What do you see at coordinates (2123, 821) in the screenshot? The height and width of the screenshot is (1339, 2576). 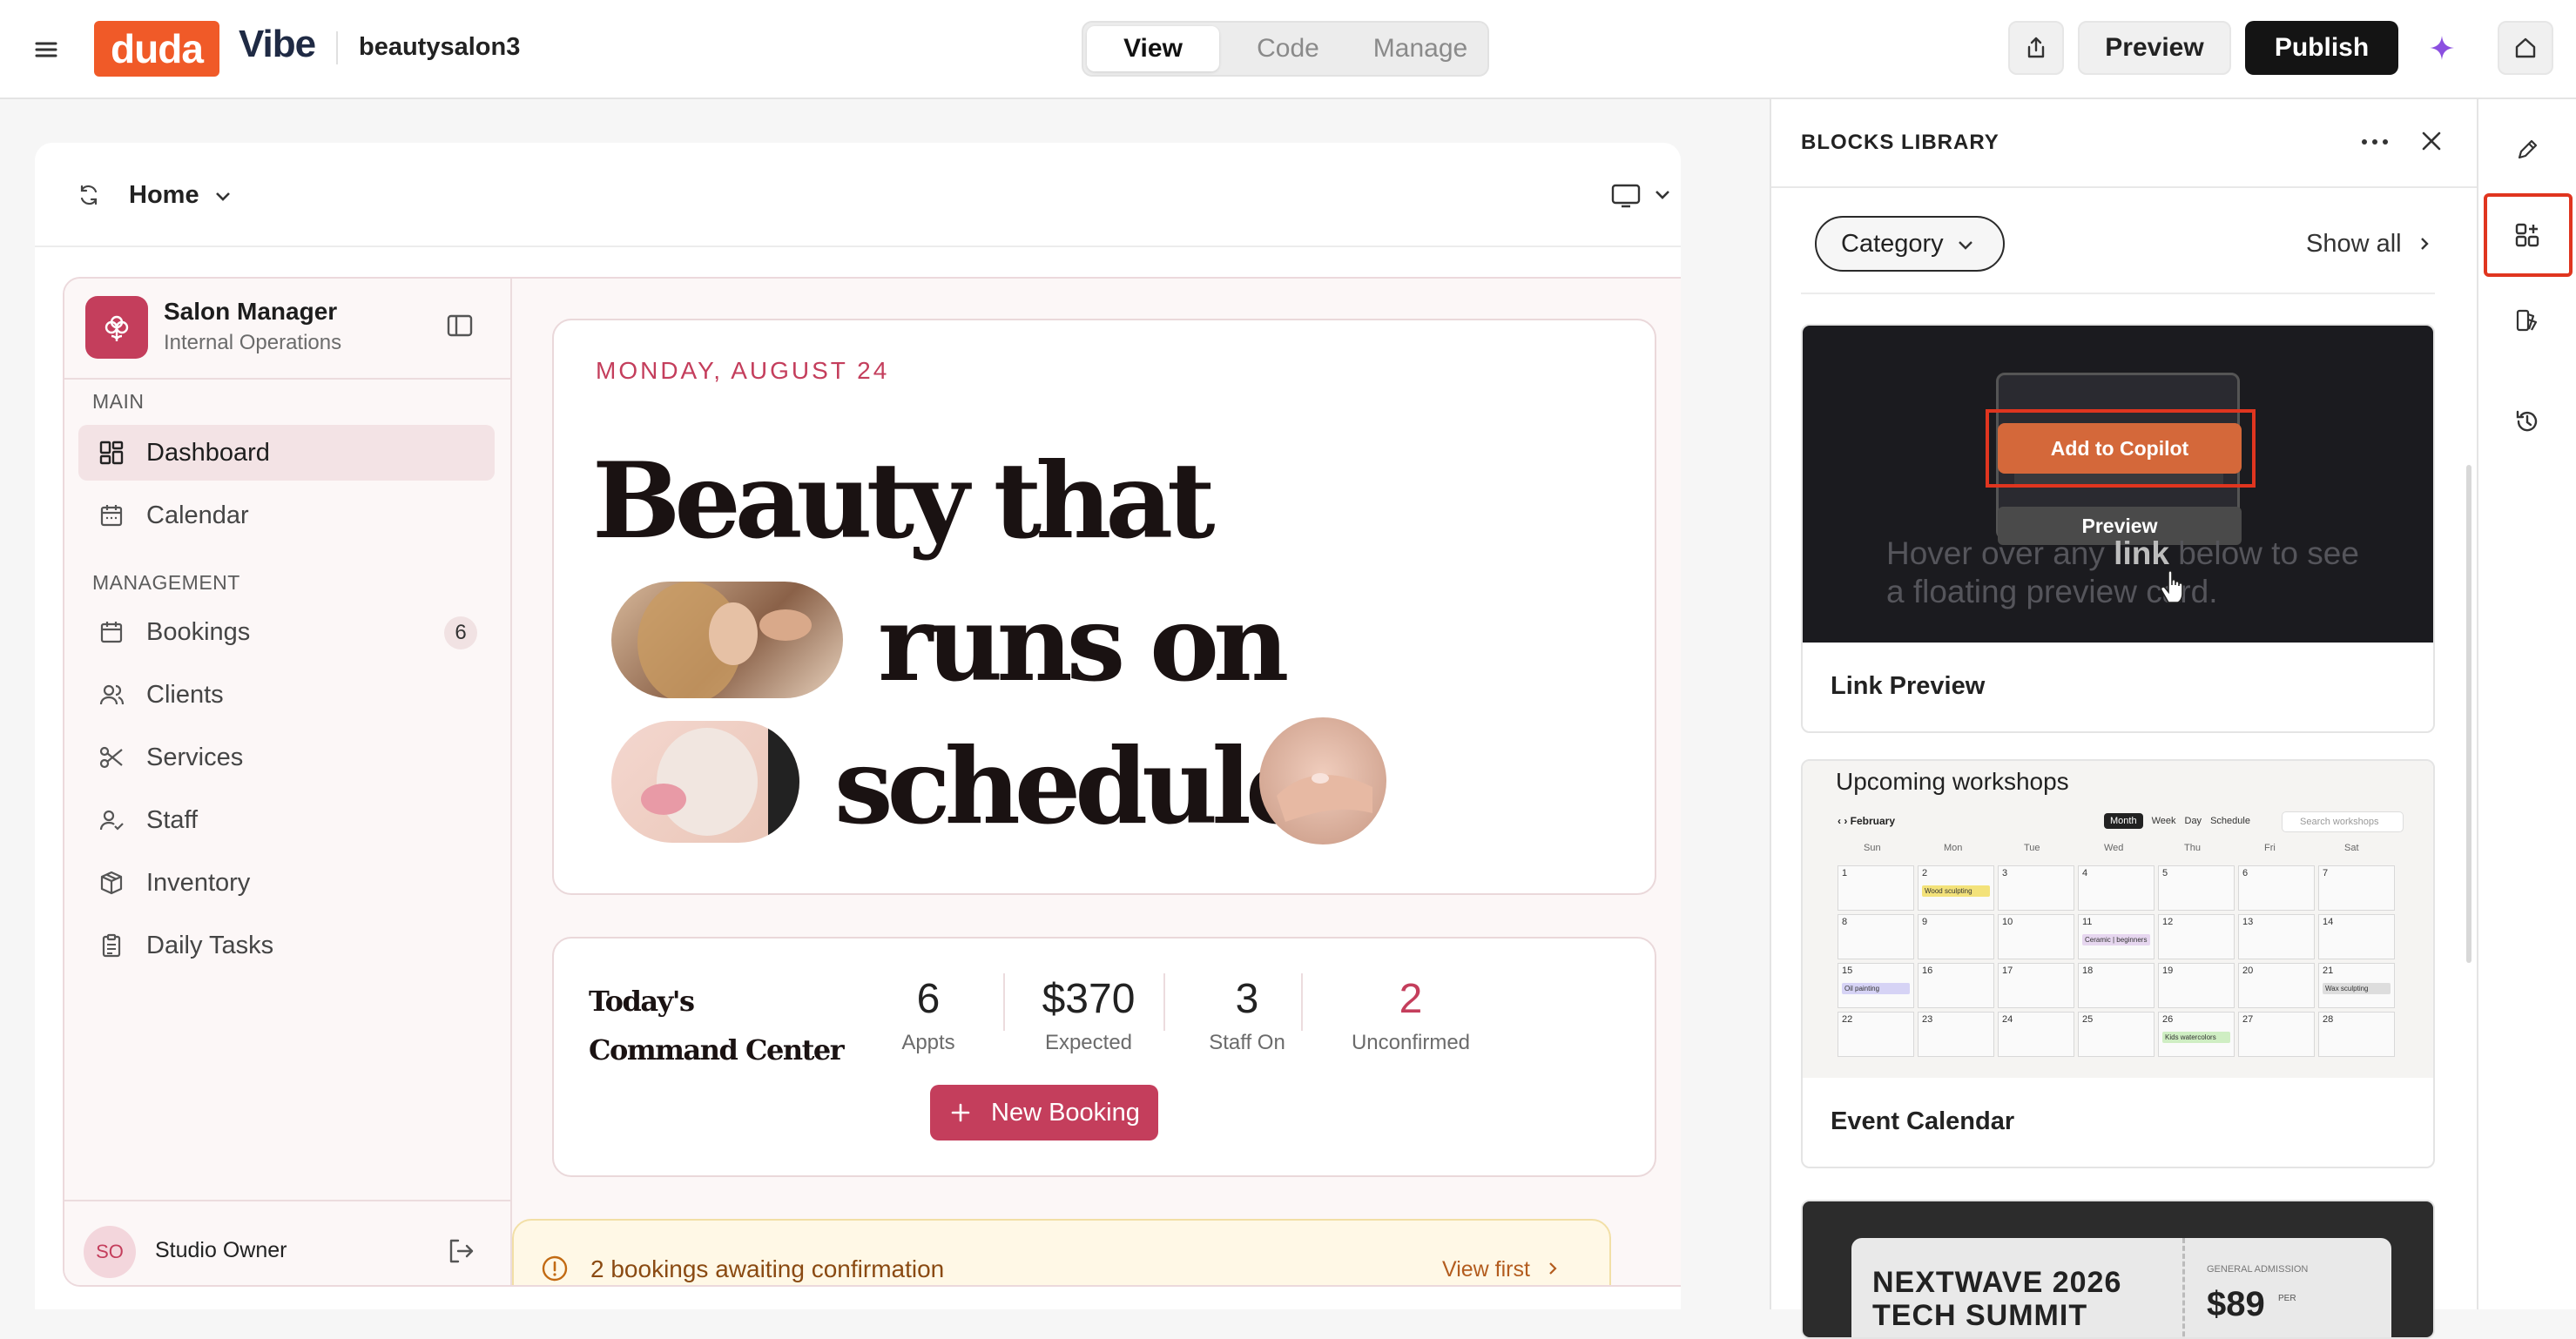 I see `view-month: Month` at bounding box center [2123, 821].